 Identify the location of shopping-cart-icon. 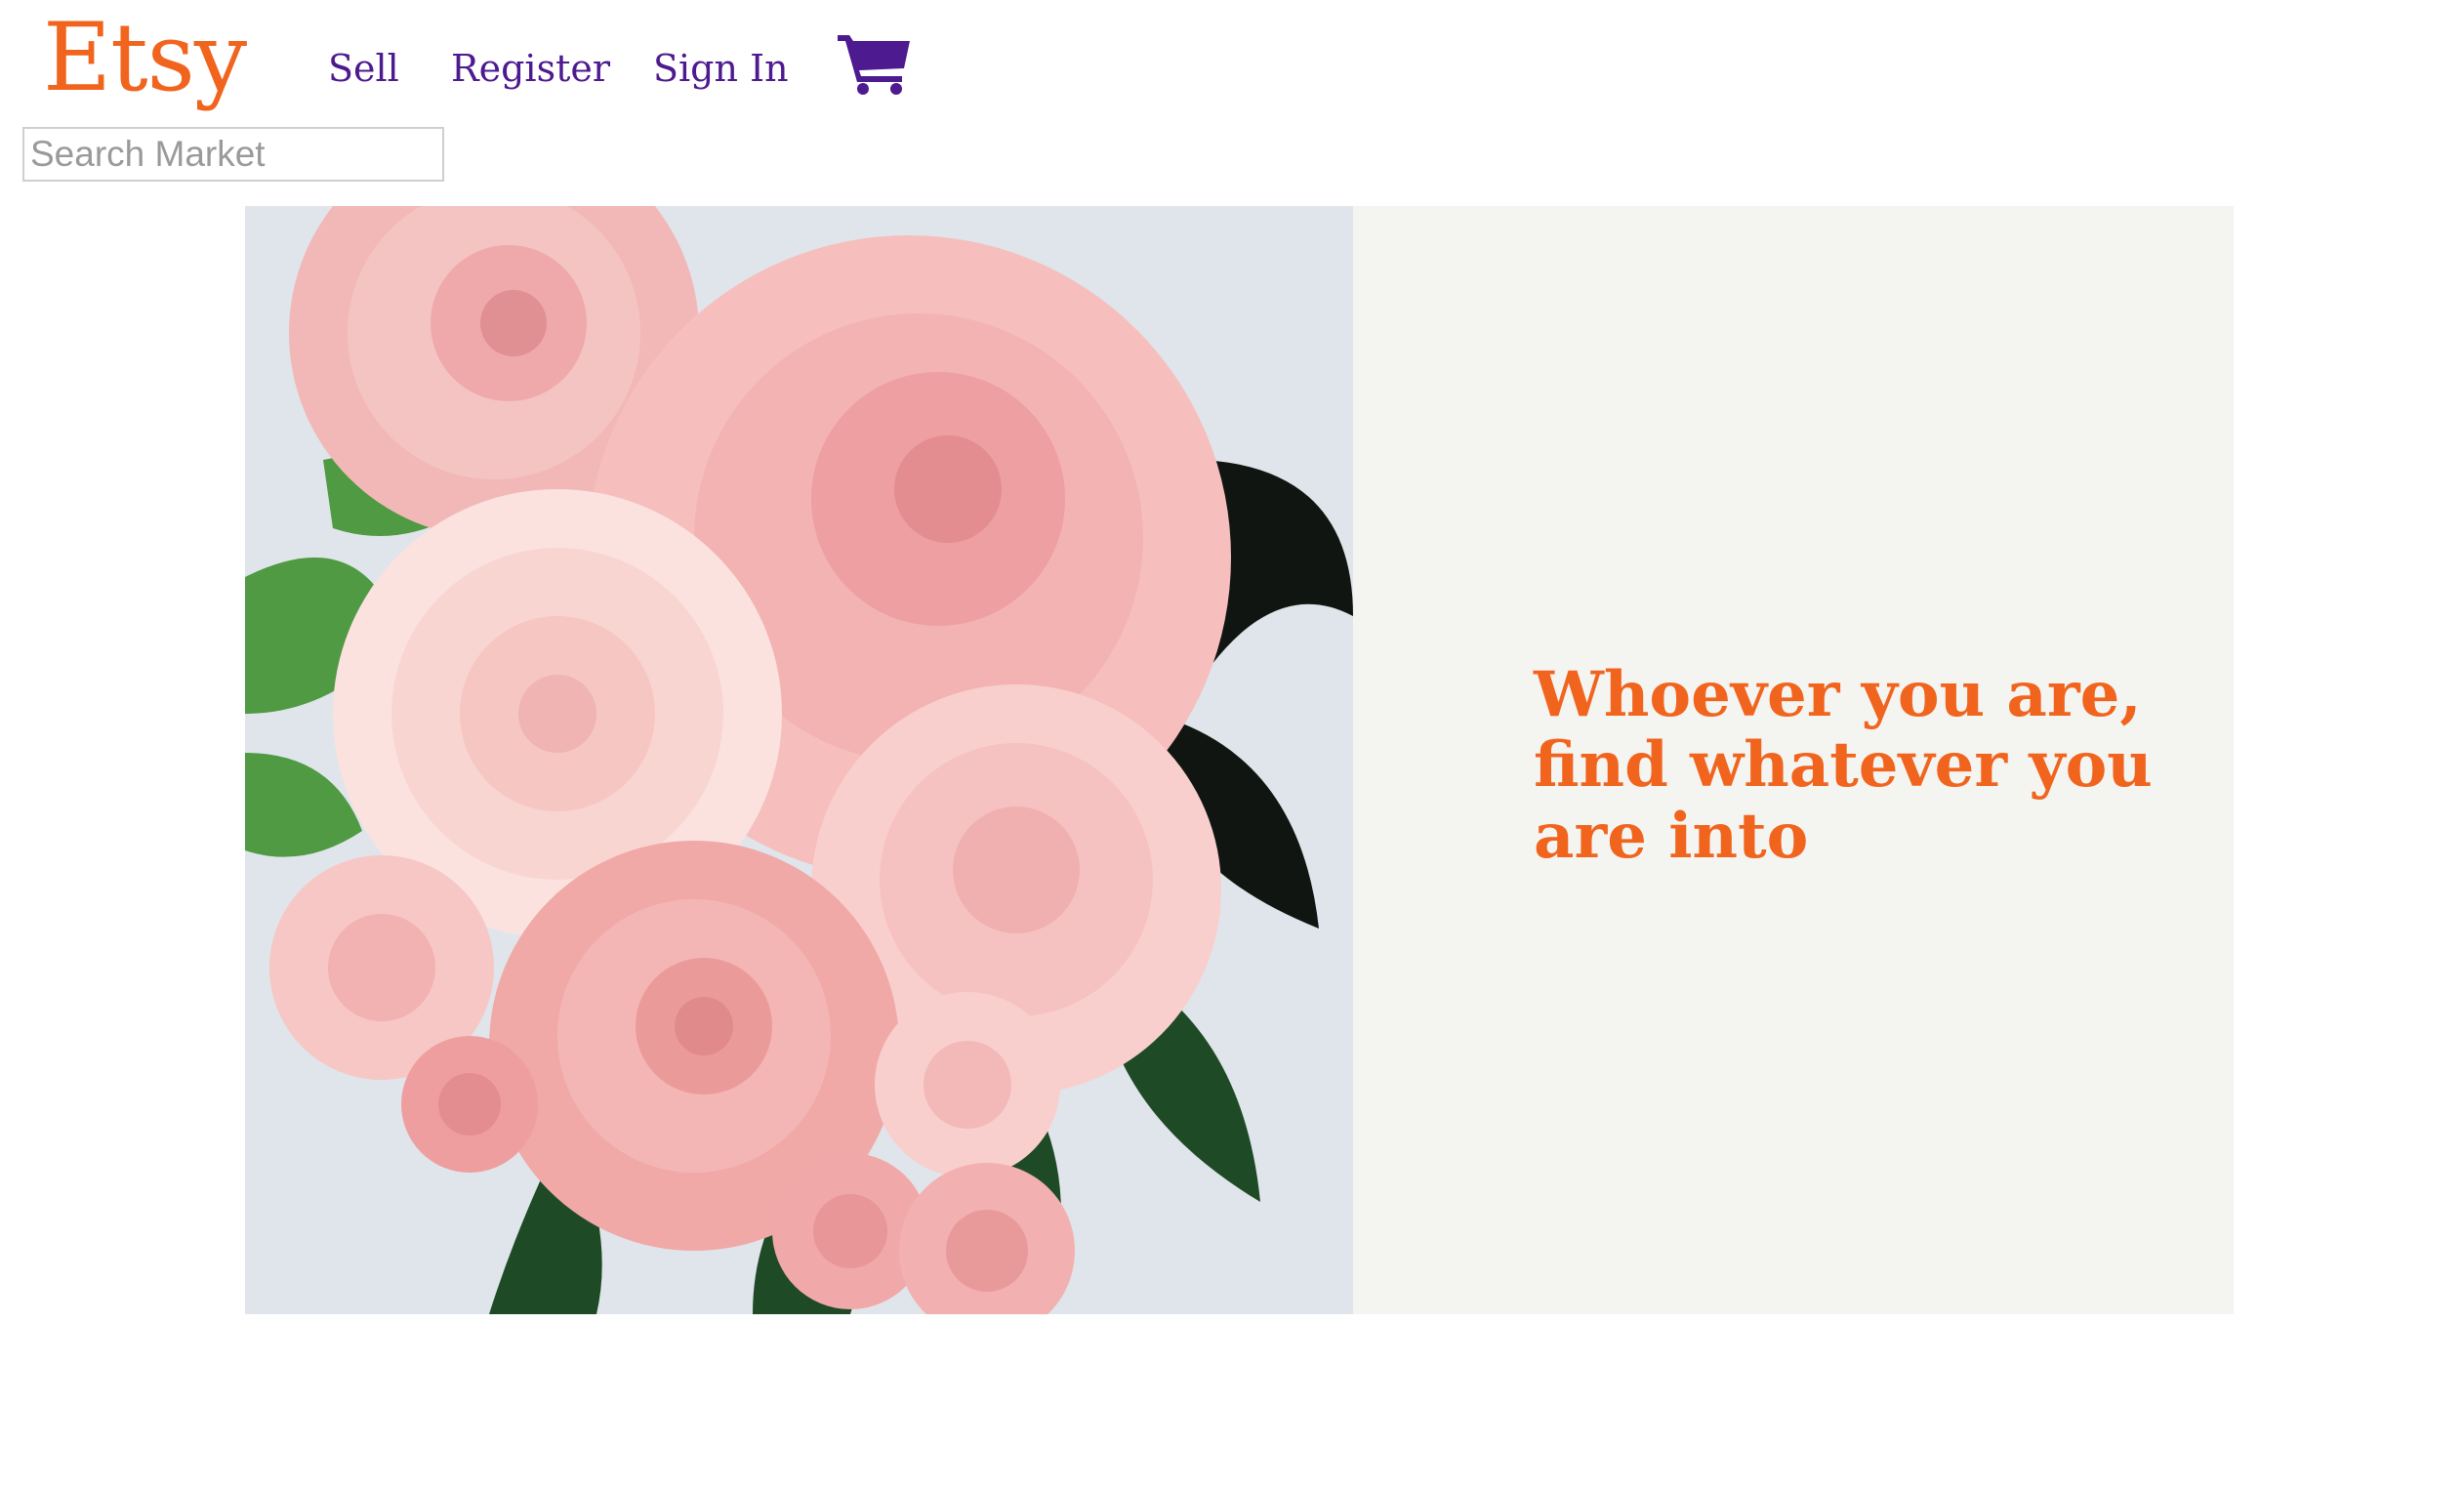
(875, 63).